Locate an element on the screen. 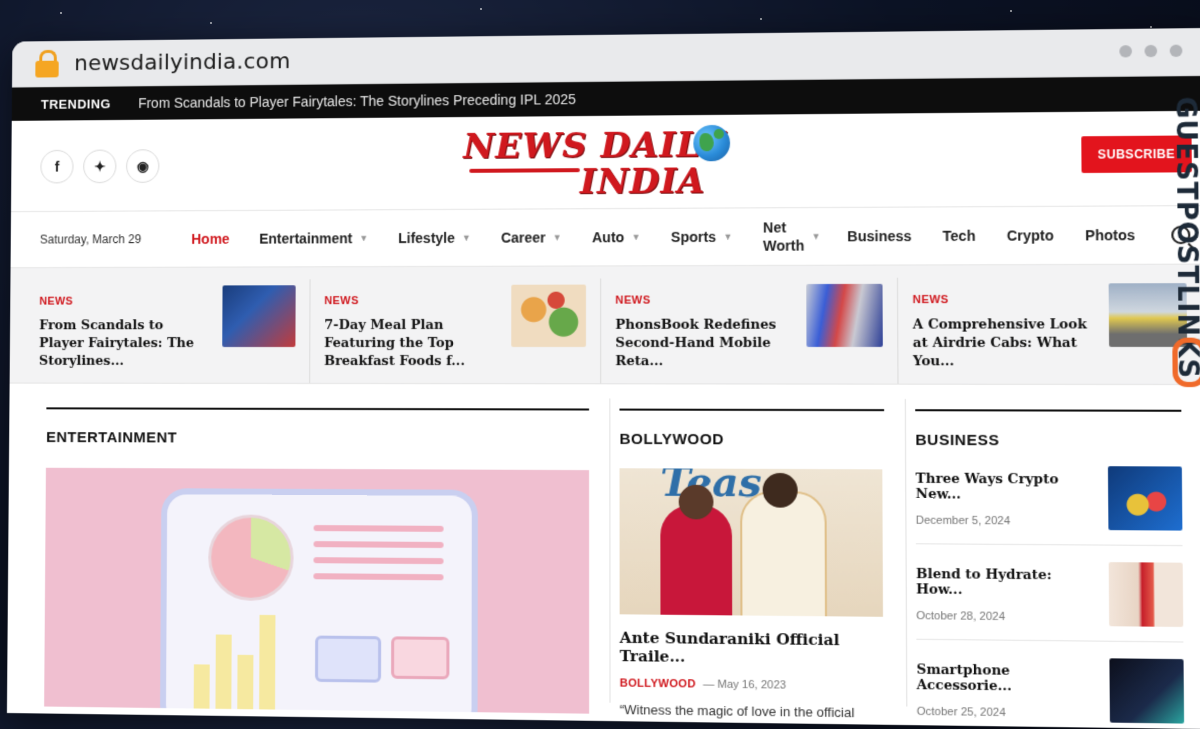 Image resolution: width=1200 pixels, height=729 pixels. nav-item-net-worth: Net Worth ▼ is located at coordinates (792, 236).